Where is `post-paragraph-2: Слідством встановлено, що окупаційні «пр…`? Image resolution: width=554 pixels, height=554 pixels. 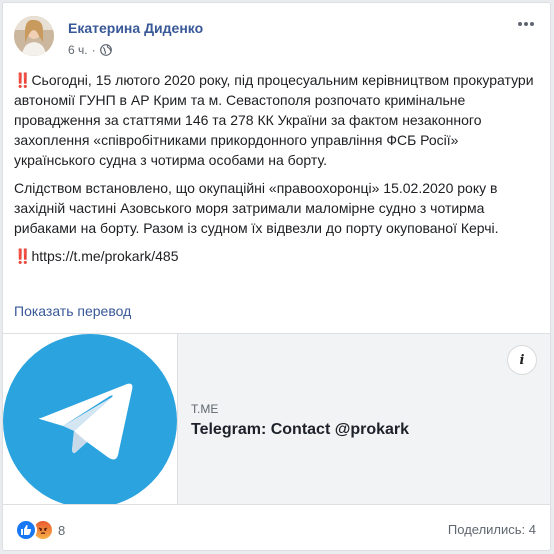
post-paragraph-2: Слідством встановлено, що окупаційні «пр… is located at coordinates (256, 208).